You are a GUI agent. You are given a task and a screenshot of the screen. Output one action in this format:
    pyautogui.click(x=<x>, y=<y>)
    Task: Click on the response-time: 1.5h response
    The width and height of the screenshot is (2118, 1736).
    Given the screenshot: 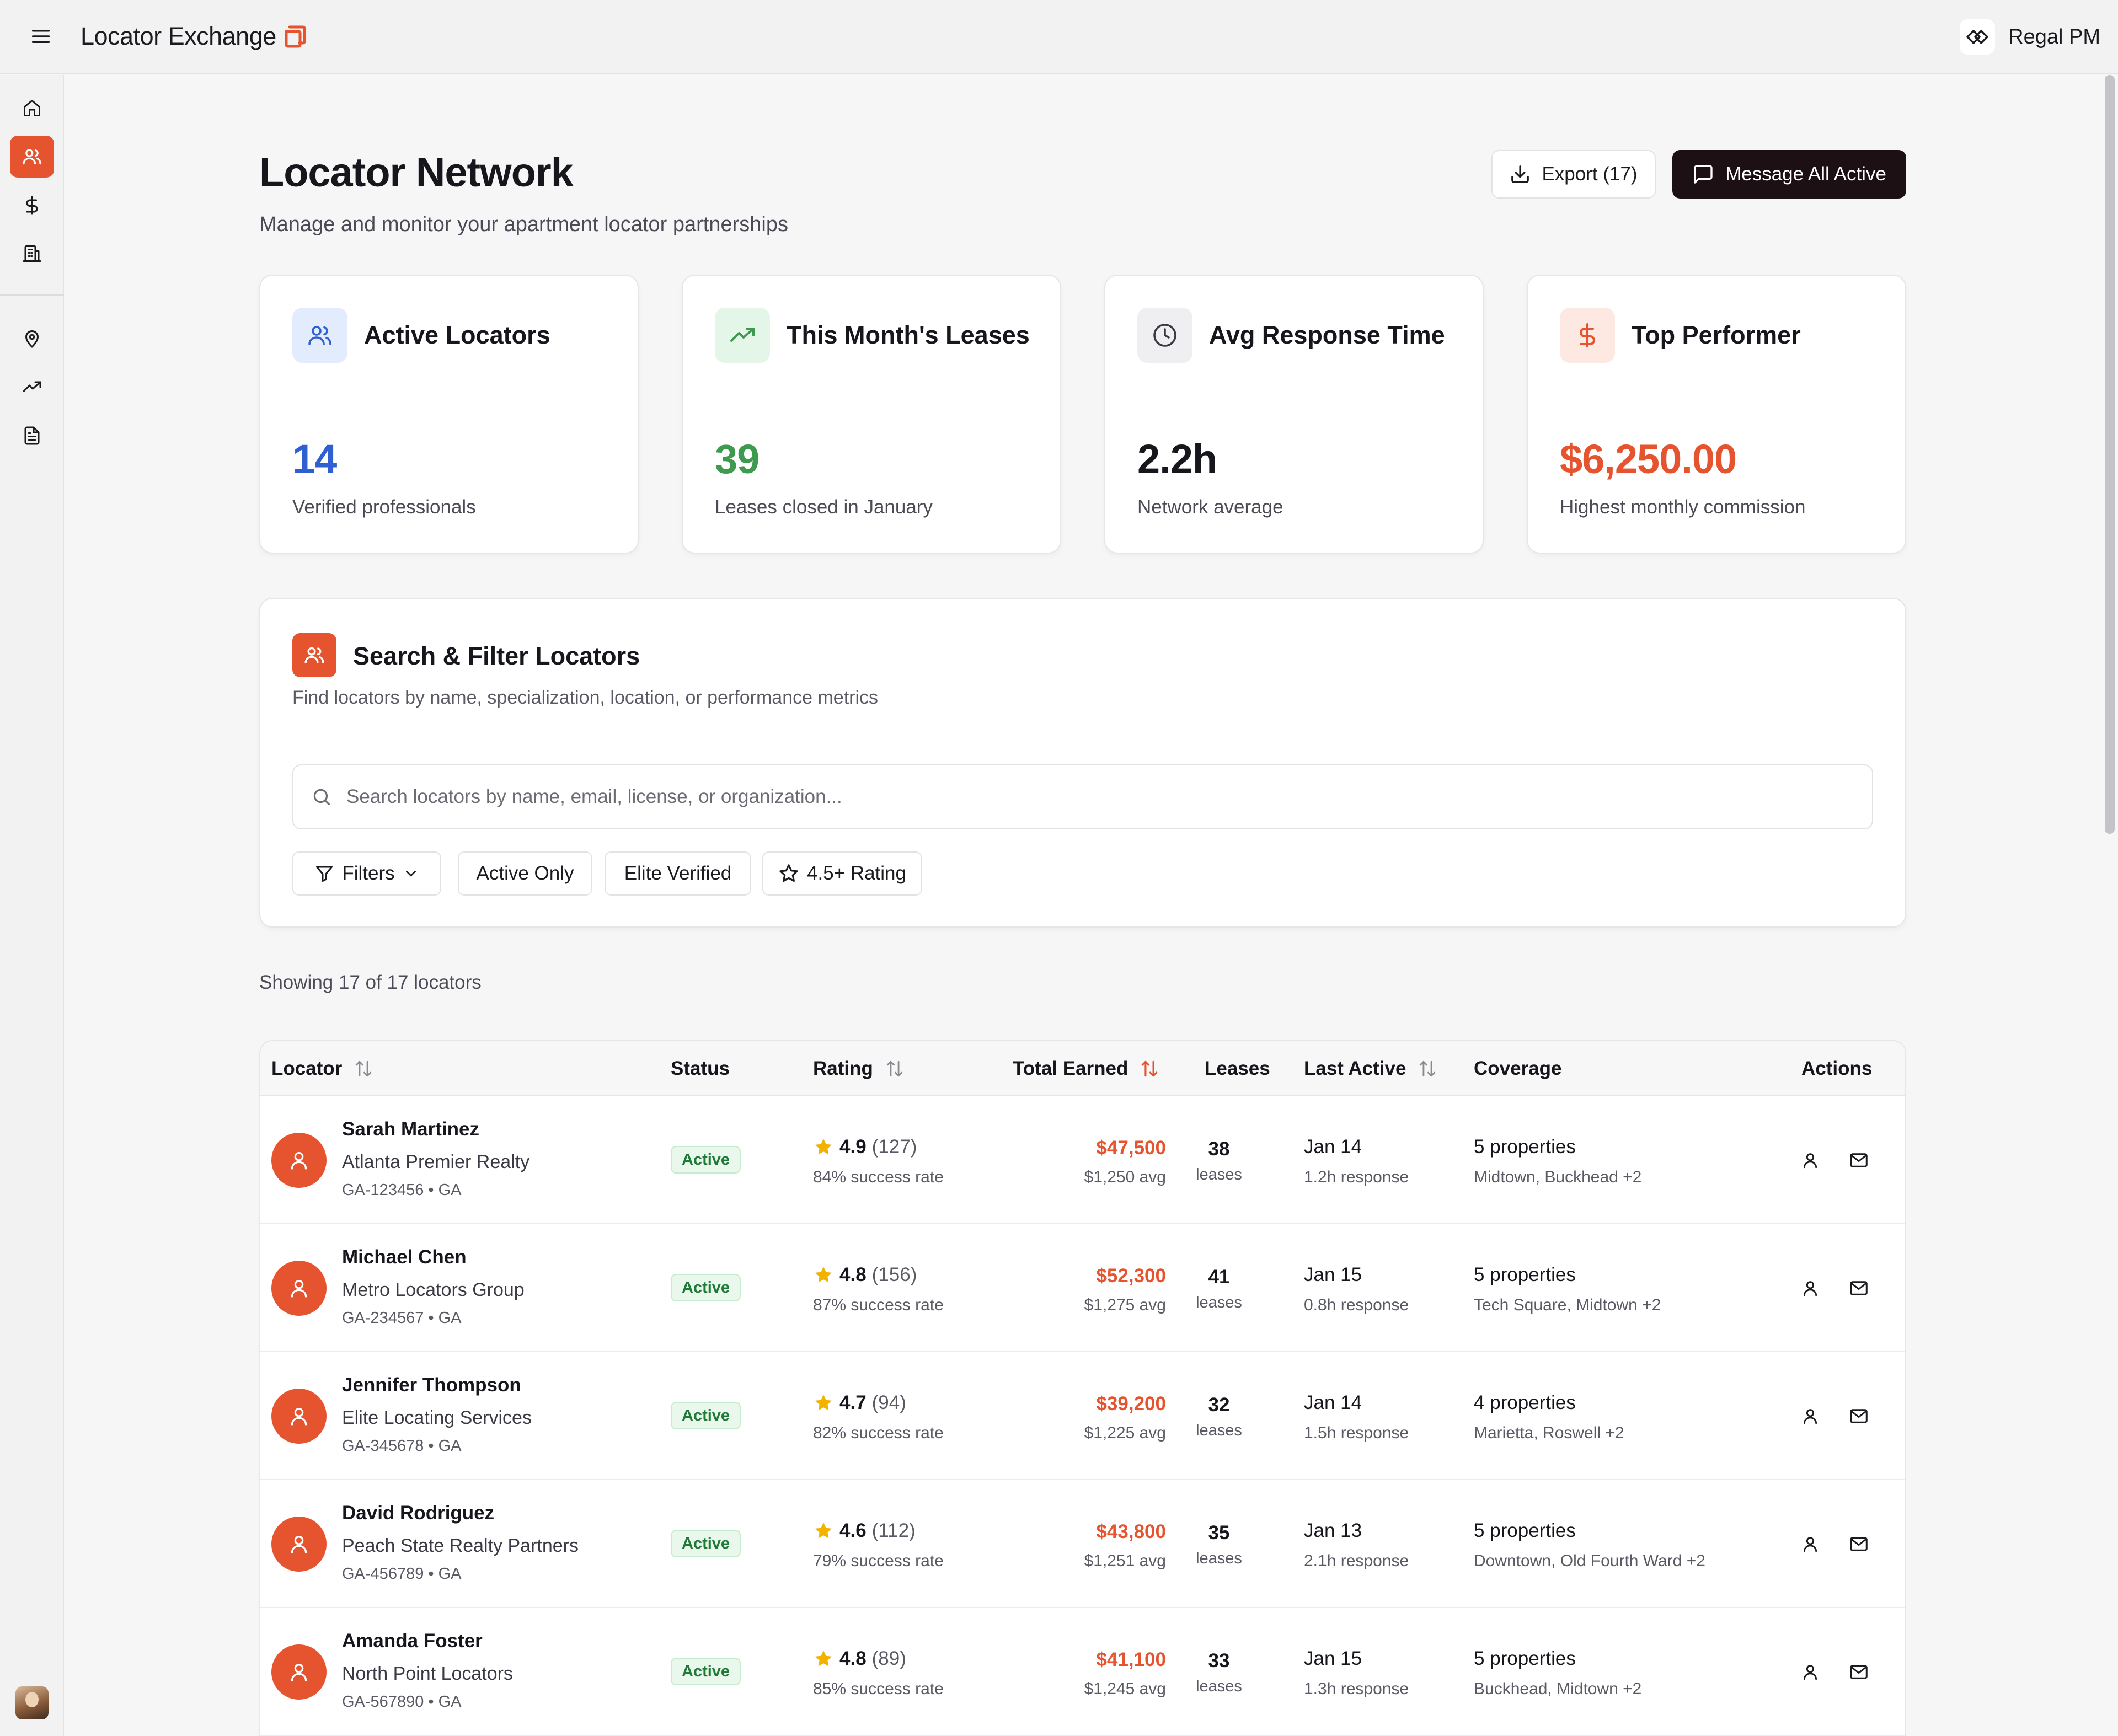 What is the action you would take?
    pyautogui.click(x=1356, y=1433)
    